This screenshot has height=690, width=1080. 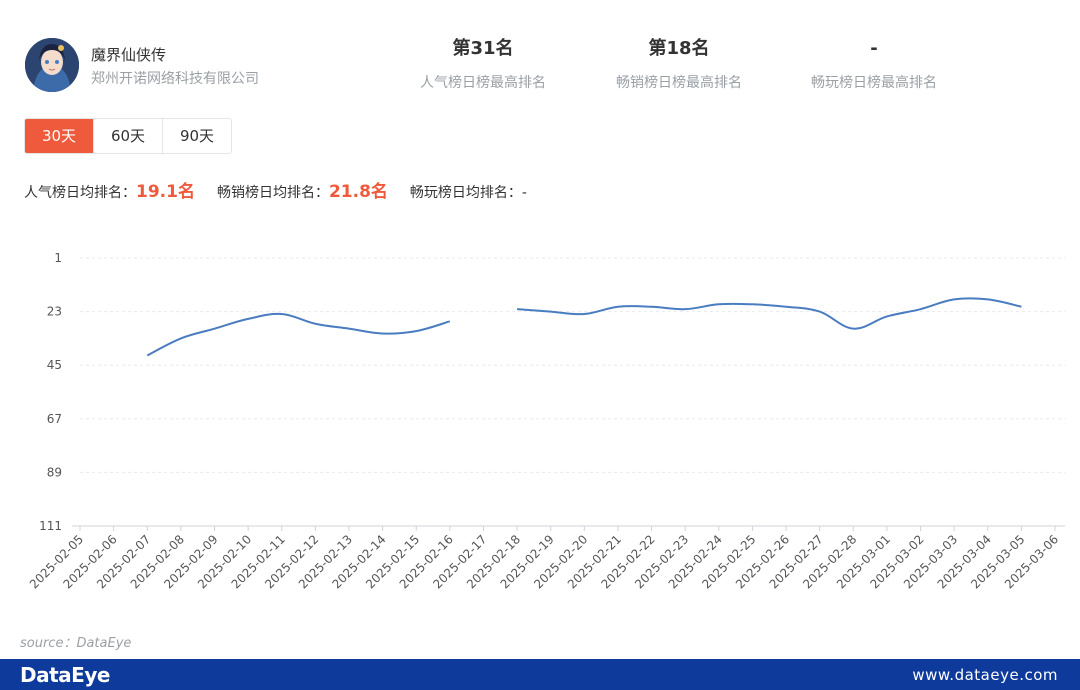 I want to click on y-tick-label: 67, so click(x=54, y=419).